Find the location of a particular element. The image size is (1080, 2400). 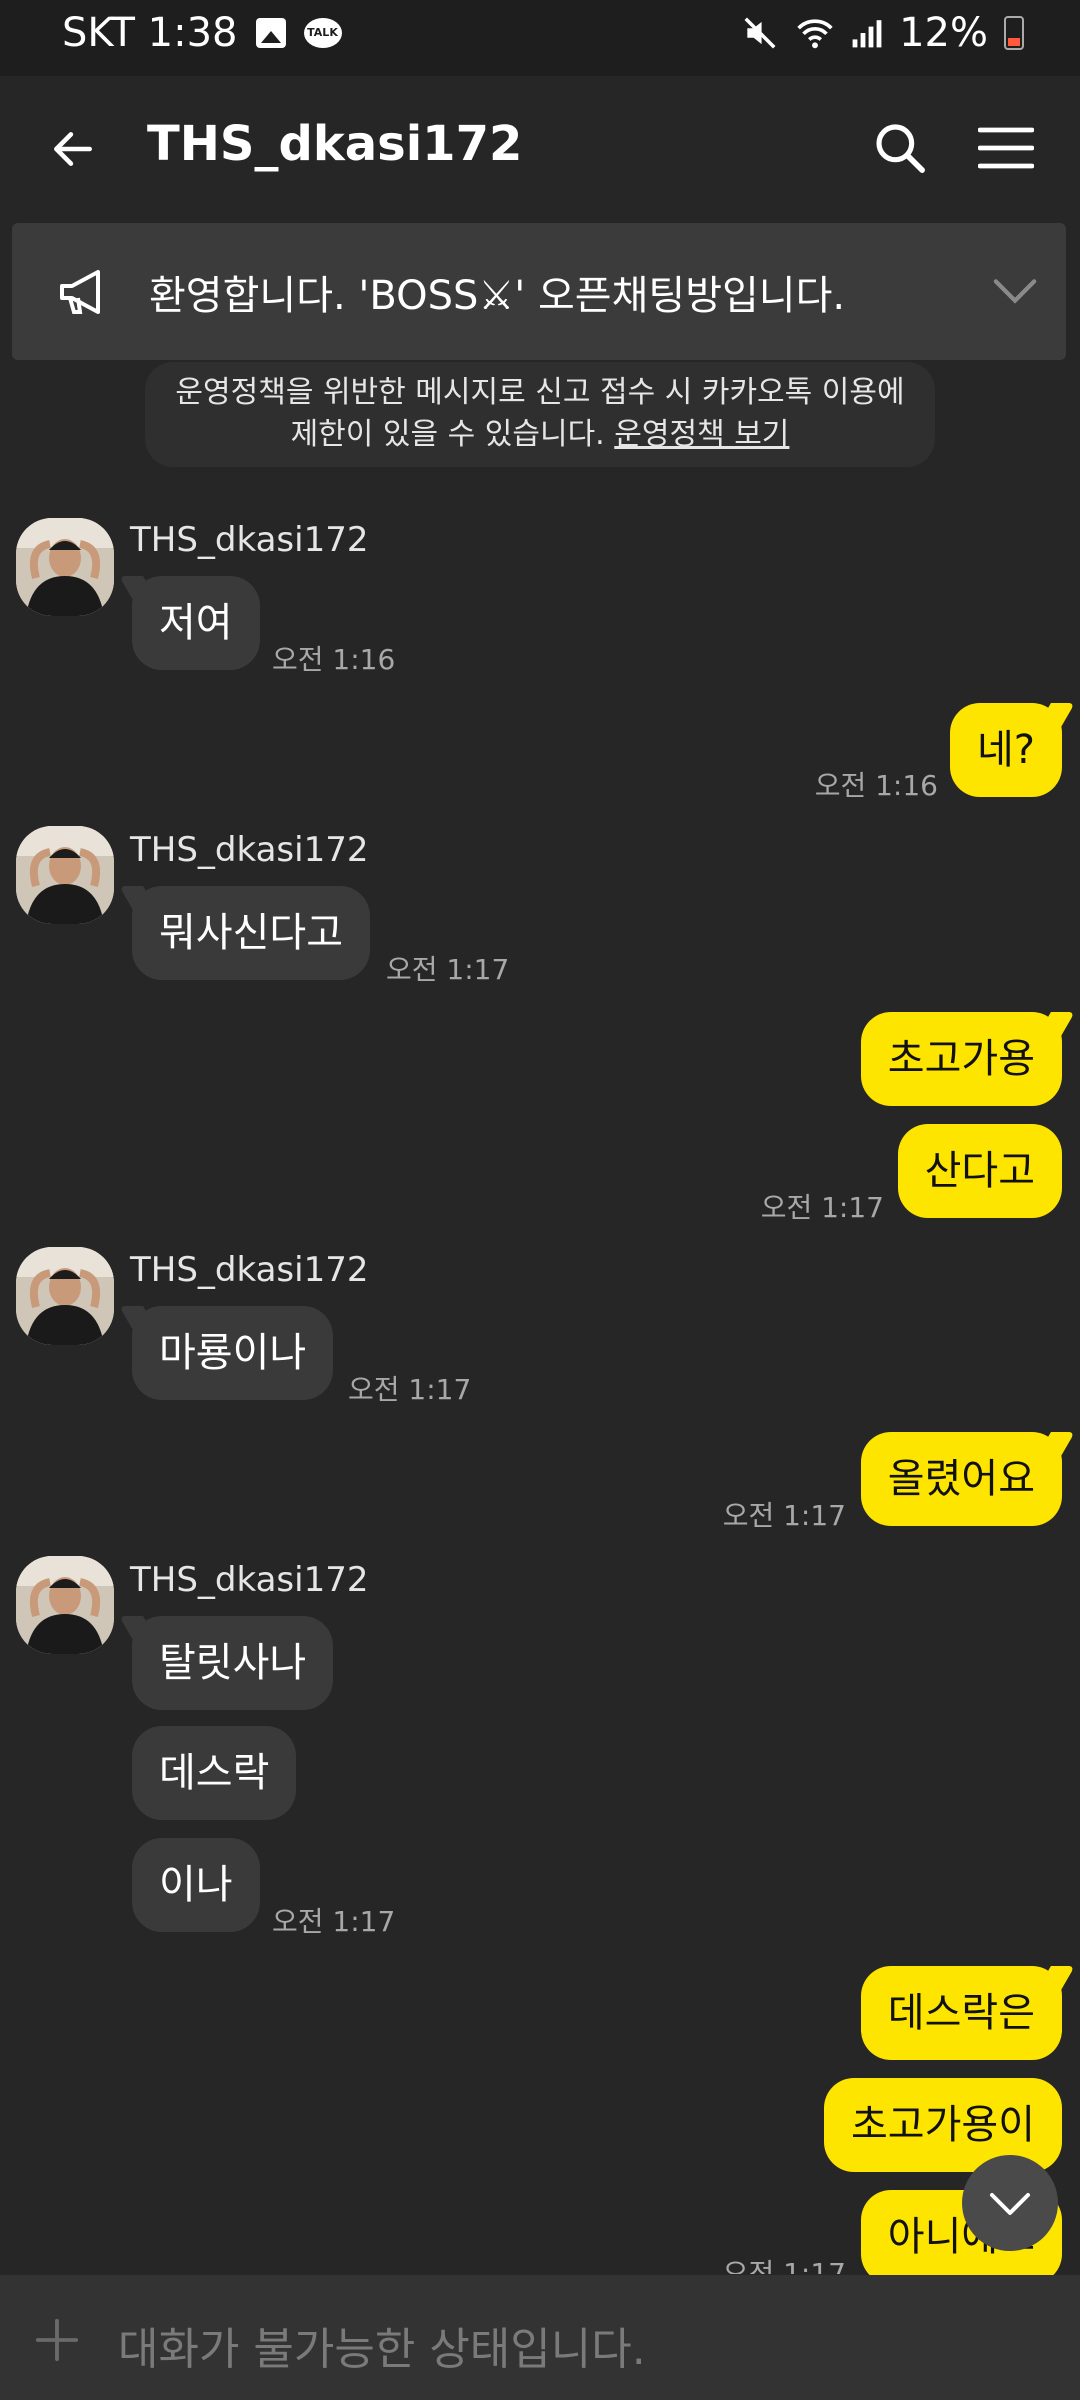

message-bubble: 데스락은 is located at coordinates (961, 2013).